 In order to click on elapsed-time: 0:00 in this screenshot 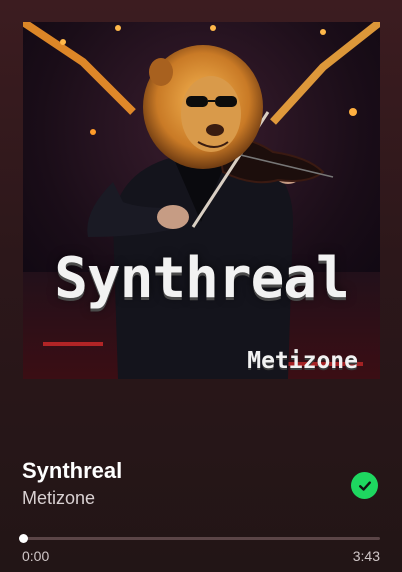, I will do `click(36, 556)`.